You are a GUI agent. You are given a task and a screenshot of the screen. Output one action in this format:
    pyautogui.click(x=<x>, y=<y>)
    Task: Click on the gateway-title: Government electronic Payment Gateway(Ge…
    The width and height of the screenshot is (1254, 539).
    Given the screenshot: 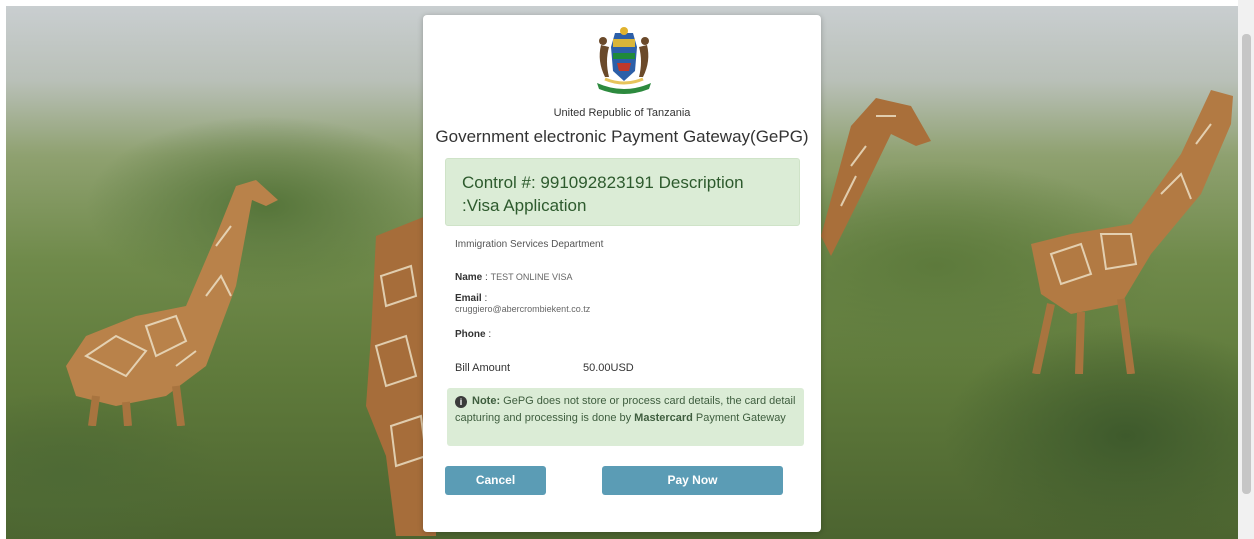 What is the action you would take?
    pyautogui.click(x=622, y=136)
    